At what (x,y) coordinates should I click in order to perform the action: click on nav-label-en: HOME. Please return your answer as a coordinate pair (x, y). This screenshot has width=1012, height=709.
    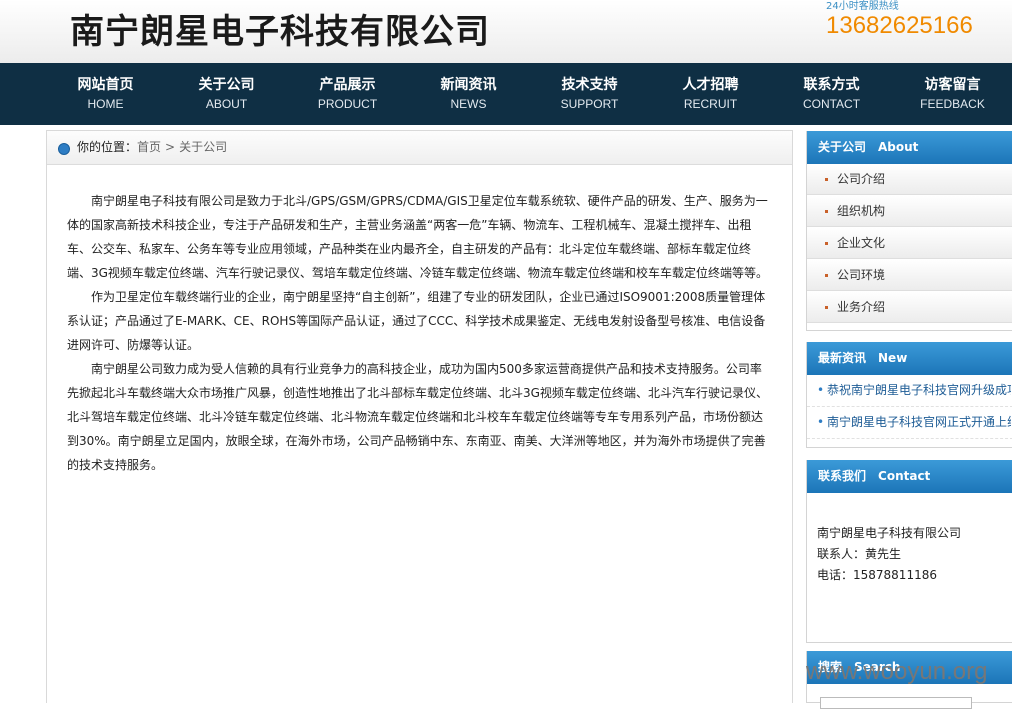
    Looking at the image, I should click on (105, 104).